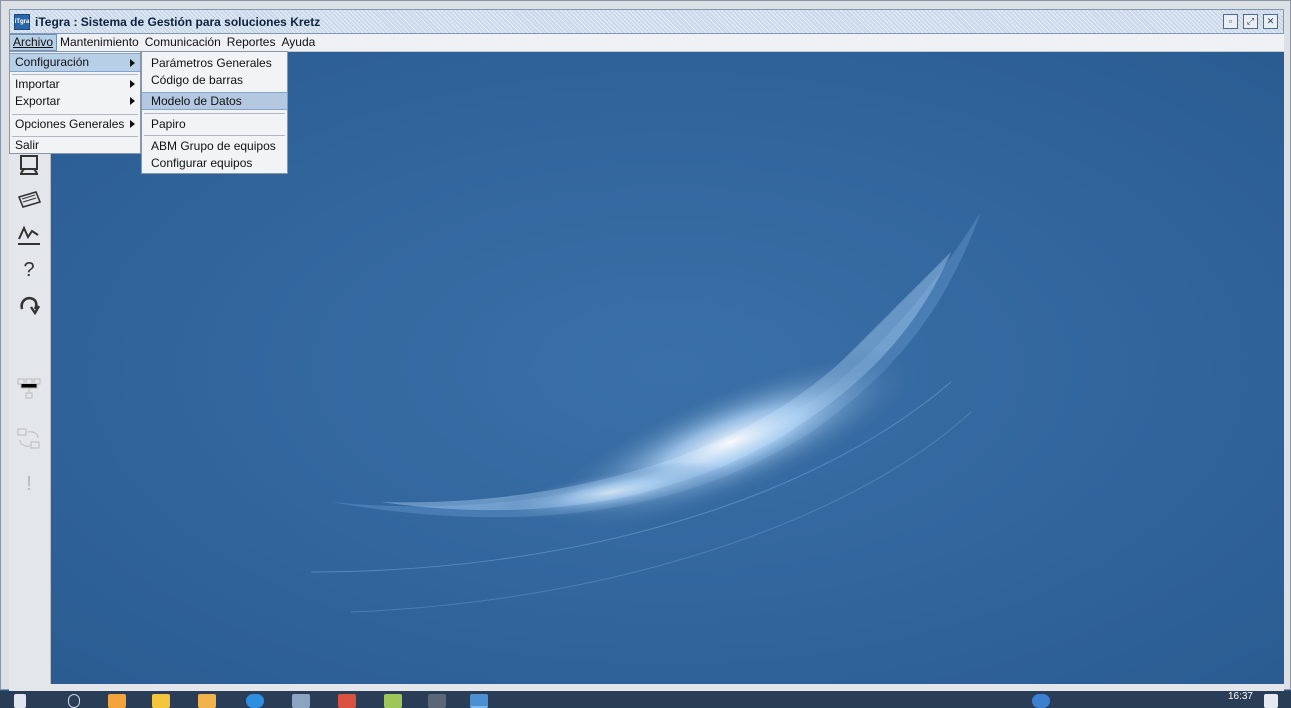 The height and width of the screenshot is (708, 1291). Describe the element at coordinates (168, 124) in the screenshot. I see `submenu-item-label: Papiro` at that location.